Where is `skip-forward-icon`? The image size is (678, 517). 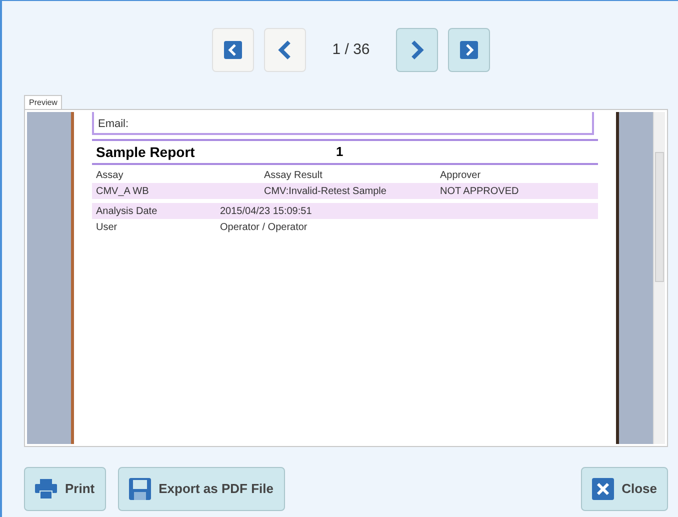 skip-forward-icon is located at coordinates (469, 50).